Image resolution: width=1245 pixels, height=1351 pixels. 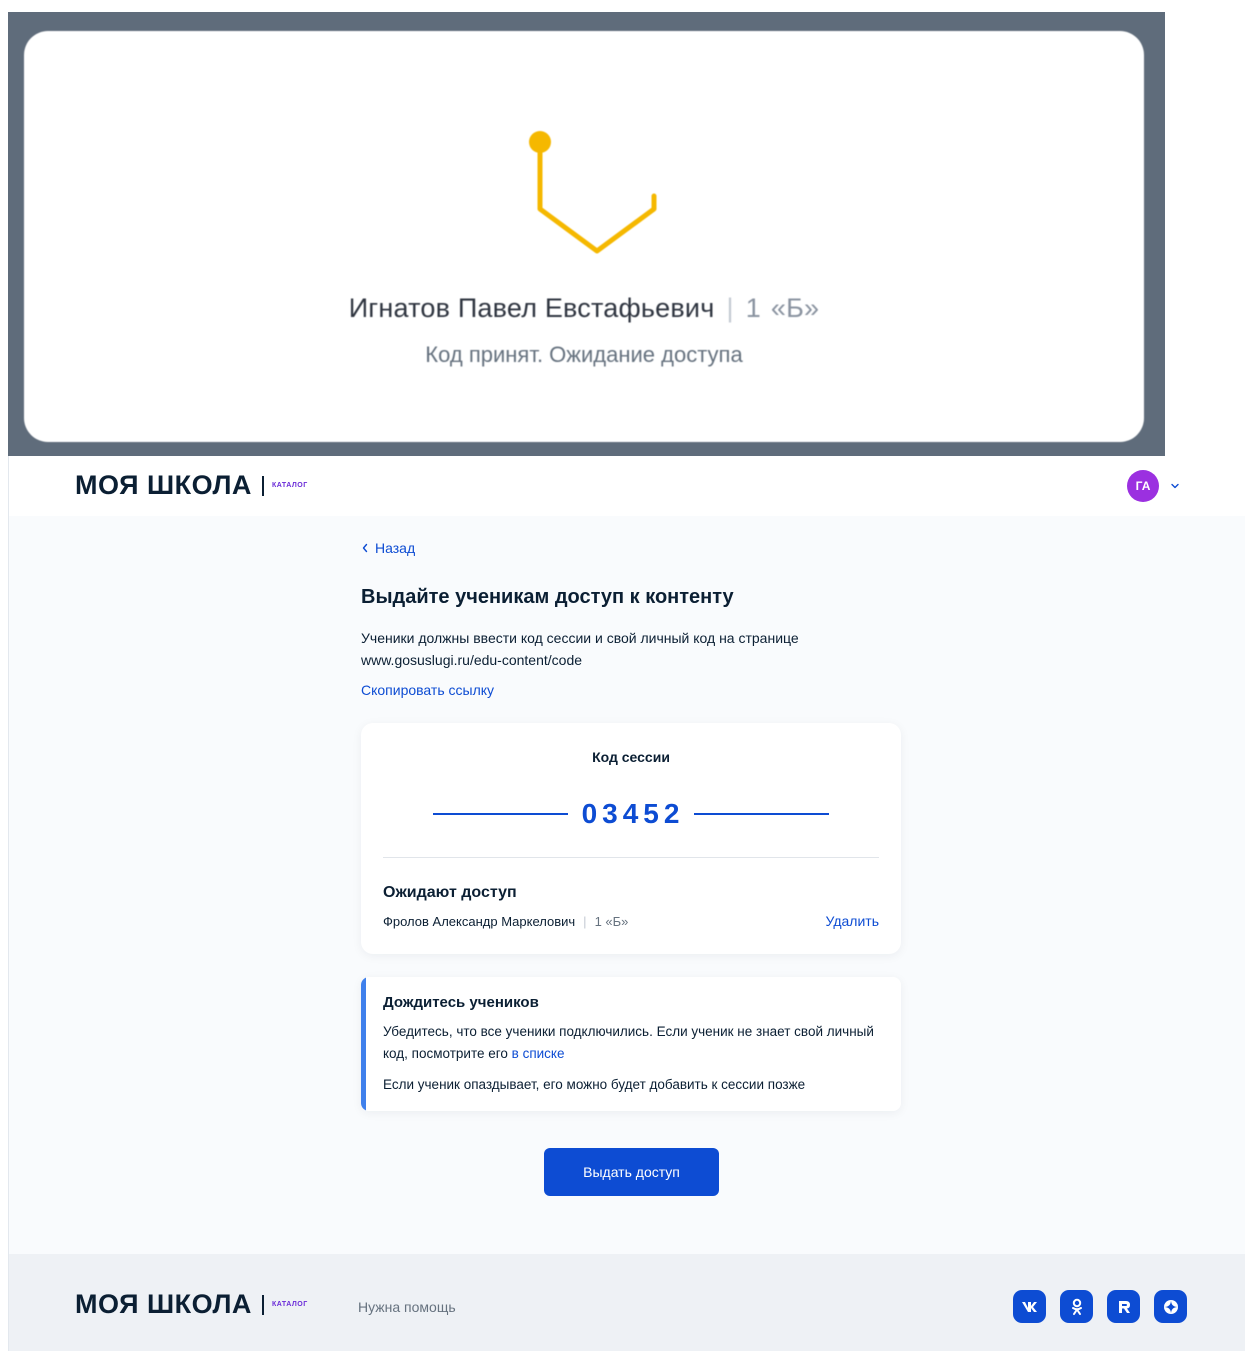 I want to click on page-title: Выдайте ученикам доступ к контенту, so click(x=547, y=597).